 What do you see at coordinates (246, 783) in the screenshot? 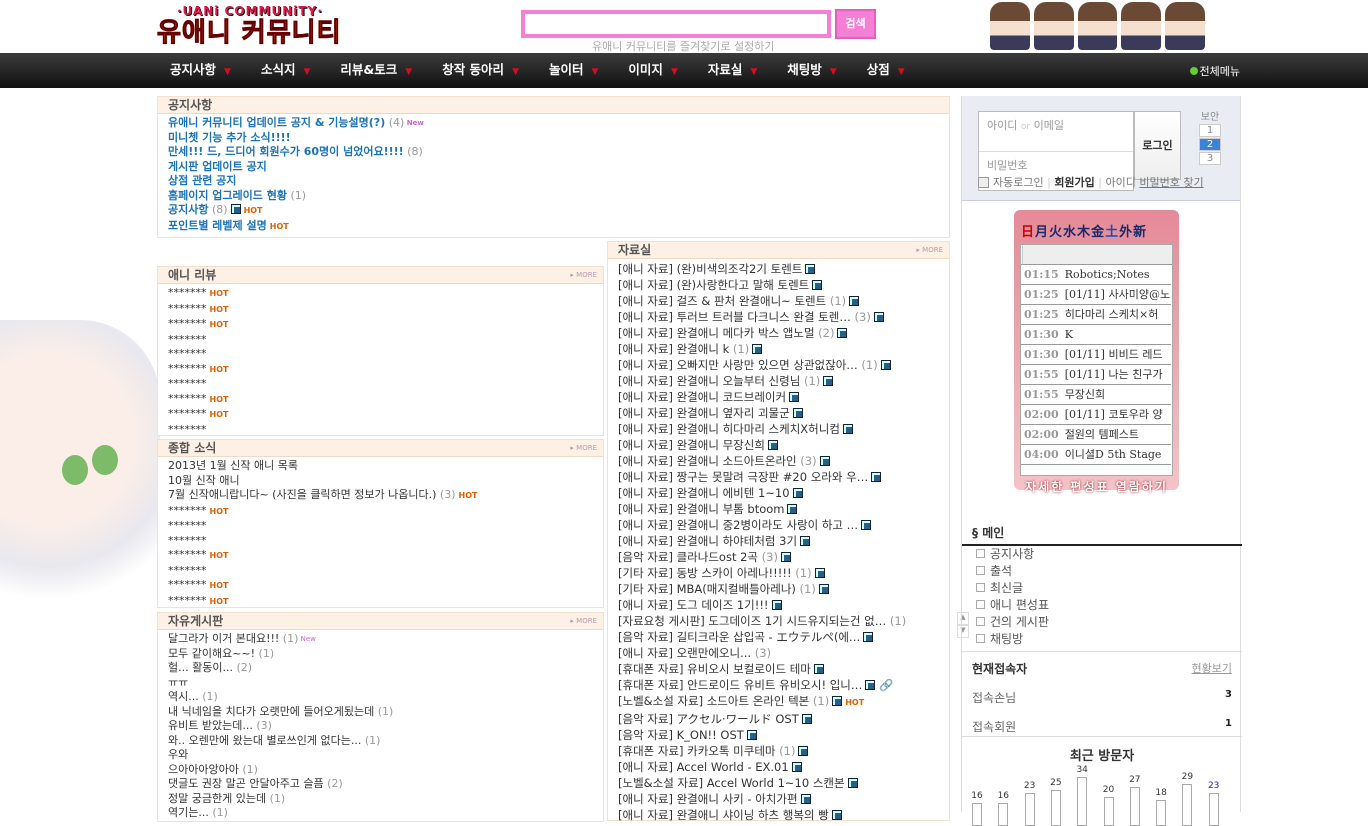
I see `post-title: 댓글도 권장 말곤 안달아주고 슬픔` at bounding box center [246, 783].